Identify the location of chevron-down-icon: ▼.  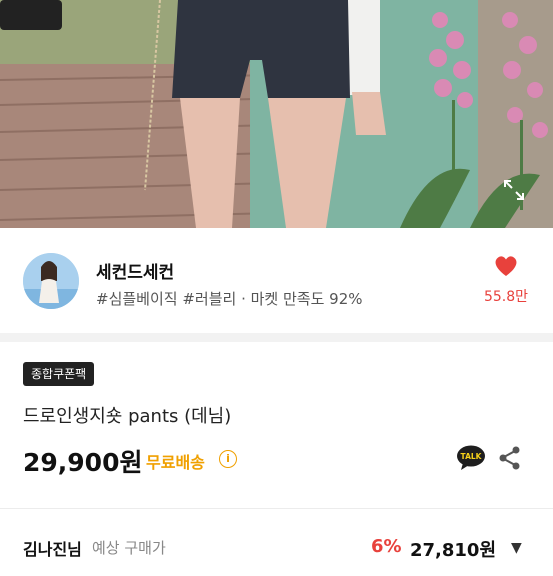
(516, 548).